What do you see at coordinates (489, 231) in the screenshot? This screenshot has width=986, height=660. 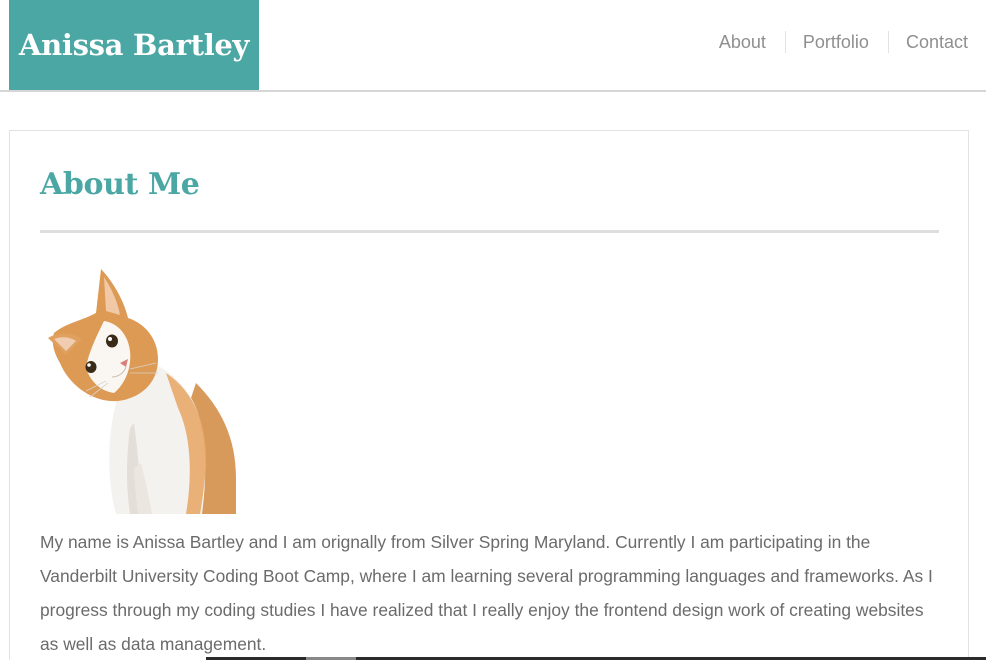 I see `section-divider` at bounding box center [489, 231].